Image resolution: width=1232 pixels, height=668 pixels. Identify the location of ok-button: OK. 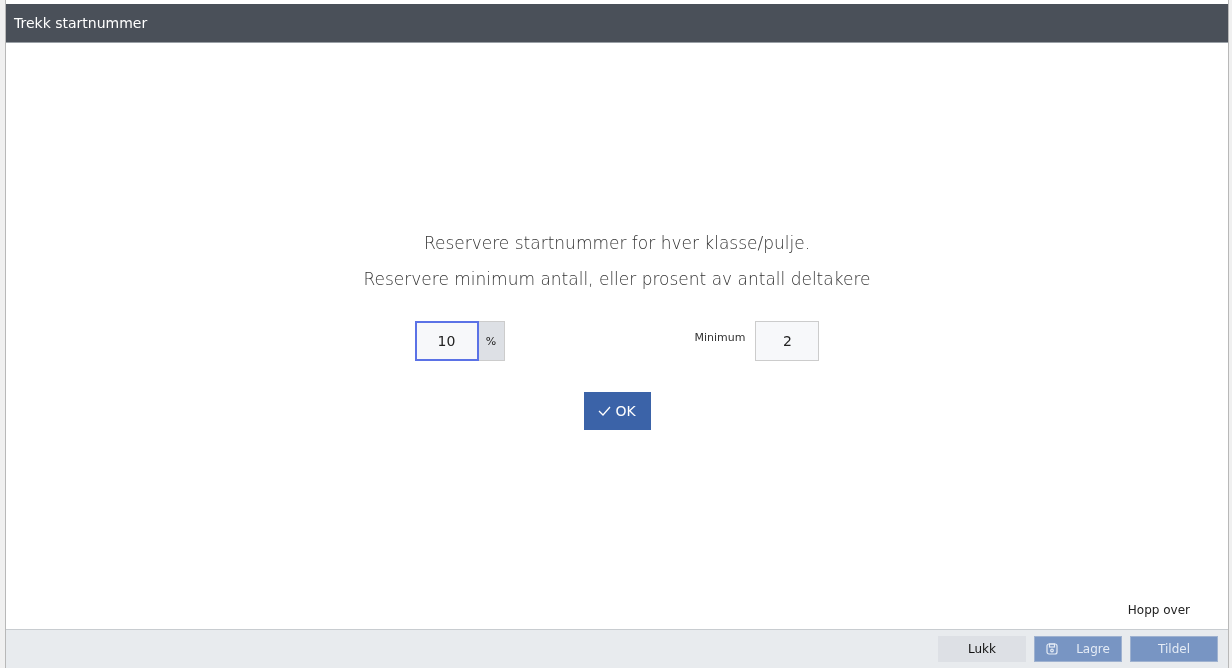
(617, 411).